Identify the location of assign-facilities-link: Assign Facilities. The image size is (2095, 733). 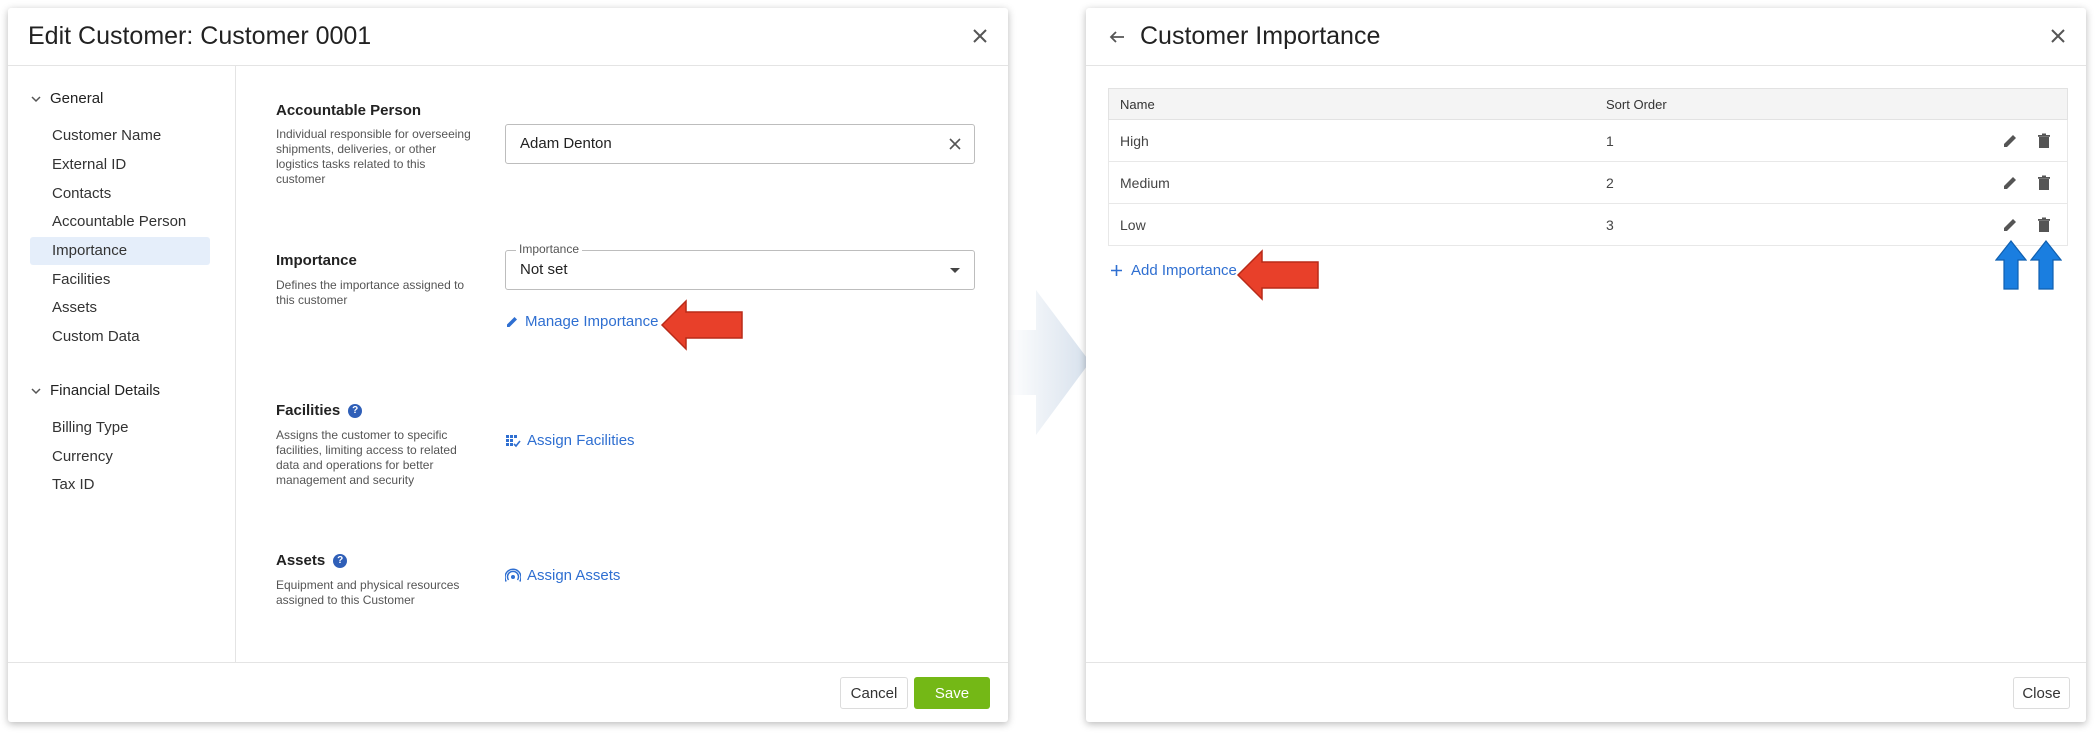
(570, 440).